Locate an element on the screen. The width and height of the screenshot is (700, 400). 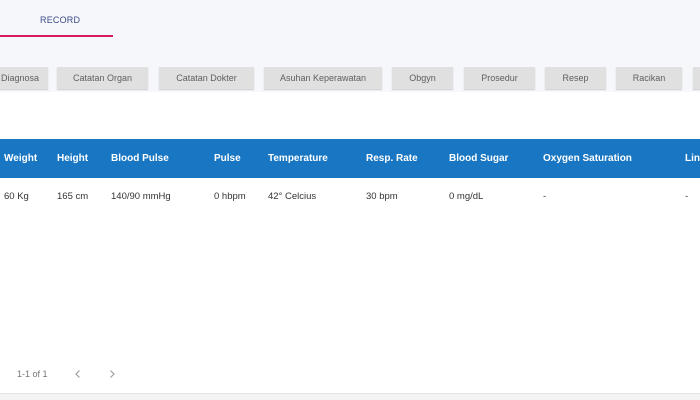
subtab-prosedur-label: Prosedur is located at coordinates (499, 78).